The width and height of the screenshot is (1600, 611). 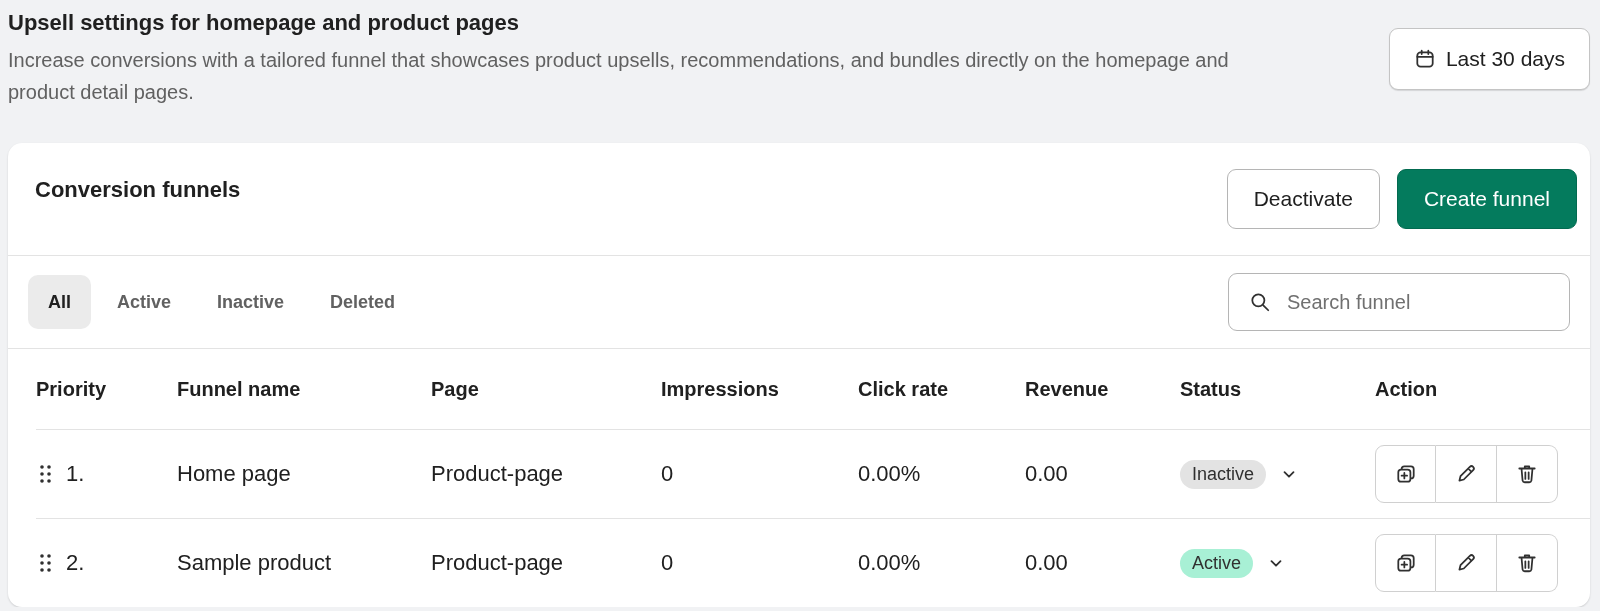 I want to click on priority-number: 1., so click(x=75, y=474).